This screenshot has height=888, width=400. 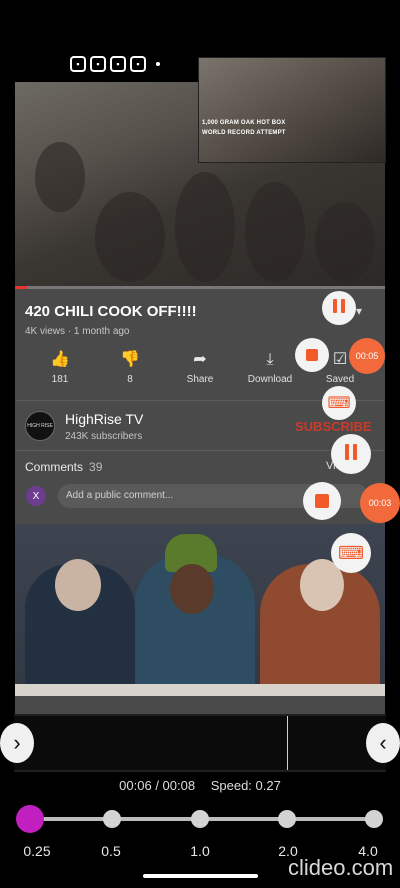 What do you see at coordinates (287, 743) in the screenshot?
I see `playhead` at bounding box center [287, 743].